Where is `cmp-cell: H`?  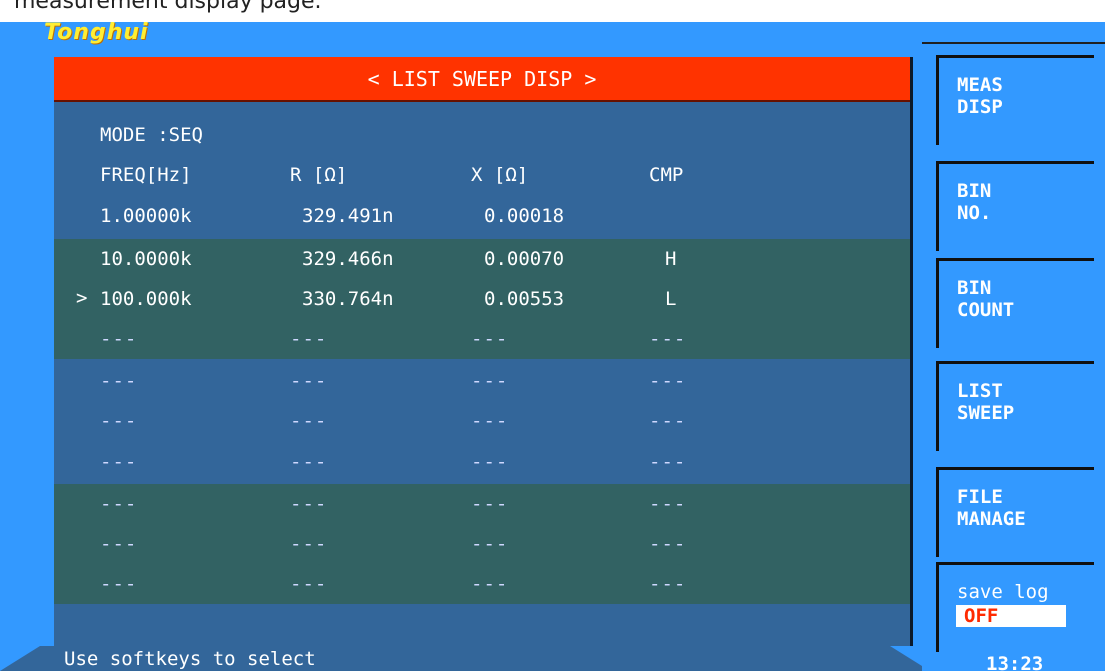 cmp-cell: H is located at coordinates (671, 259).